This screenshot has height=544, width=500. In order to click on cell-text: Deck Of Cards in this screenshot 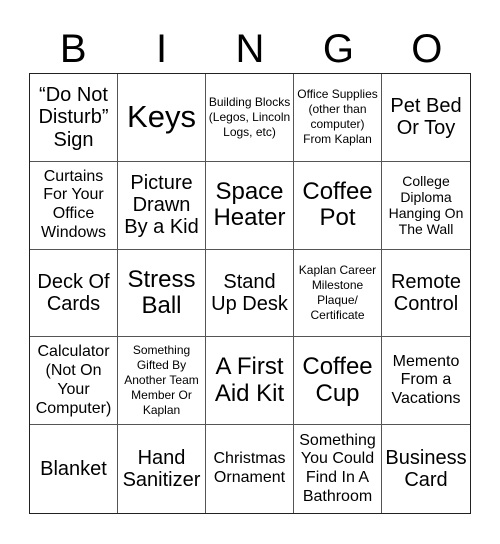, I will do `click(73, 292)`.